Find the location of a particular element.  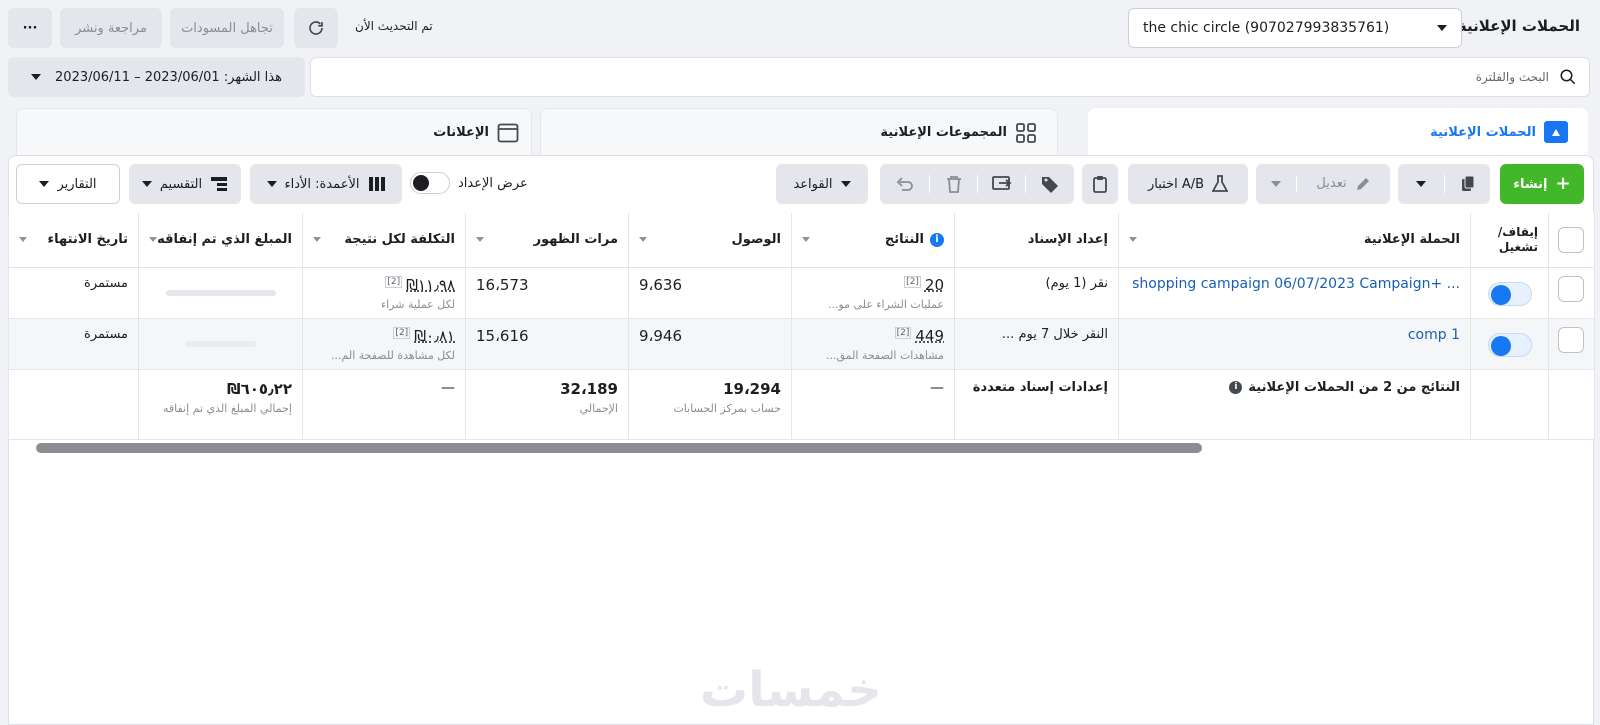

last-updated-label: تم التحديث الأن is located at coordinates (394, 26).